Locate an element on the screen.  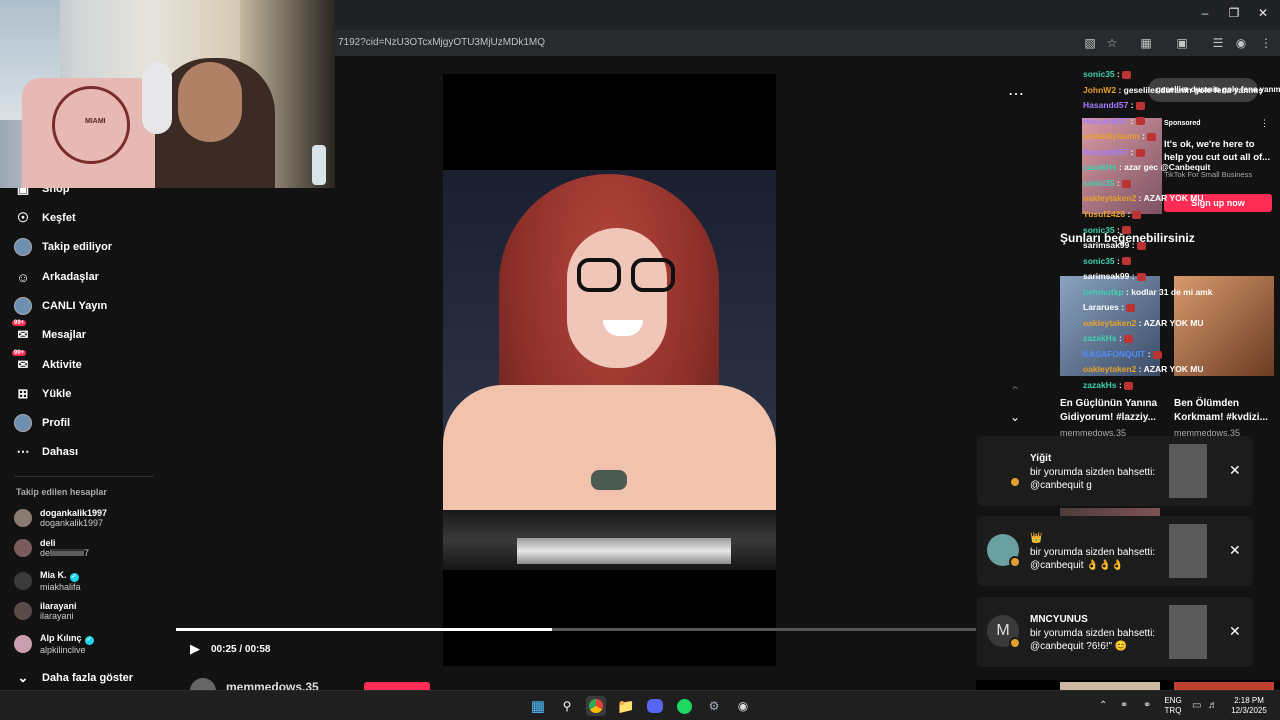
windows-start-icon: ▦ is located at coordinates (538, 706).